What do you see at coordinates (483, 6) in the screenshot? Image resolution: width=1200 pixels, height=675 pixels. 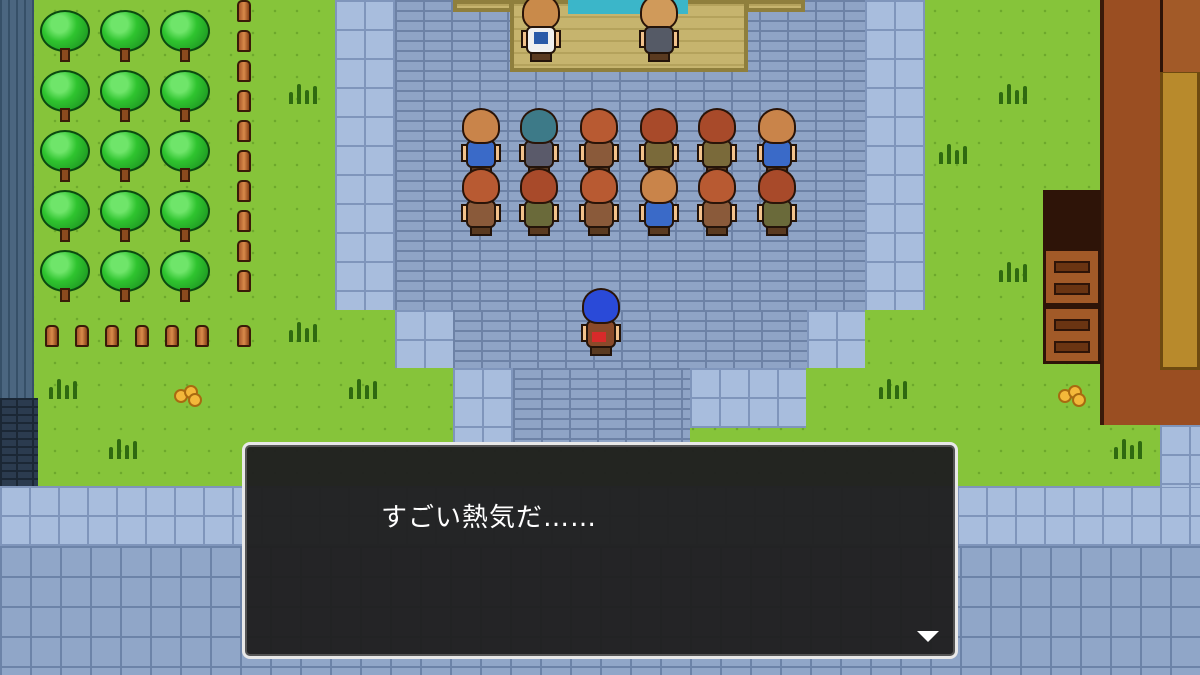 I see `stage-wing-left` at bounding box center [483, 6].